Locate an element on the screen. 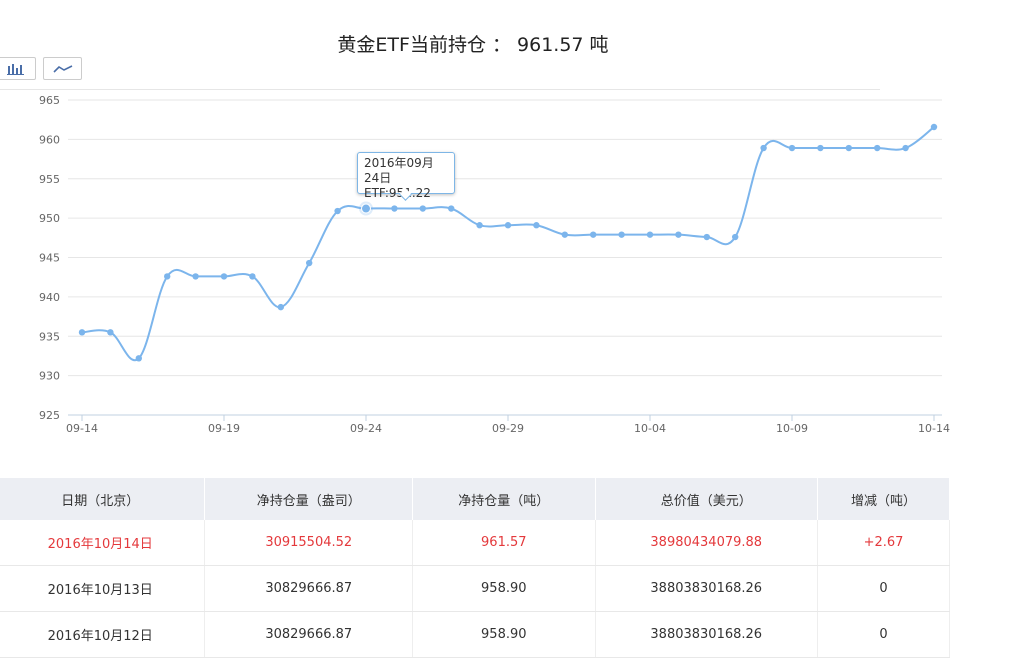  header-ounces: 净持仓量（盎司） is located at coordinates (309, 499).